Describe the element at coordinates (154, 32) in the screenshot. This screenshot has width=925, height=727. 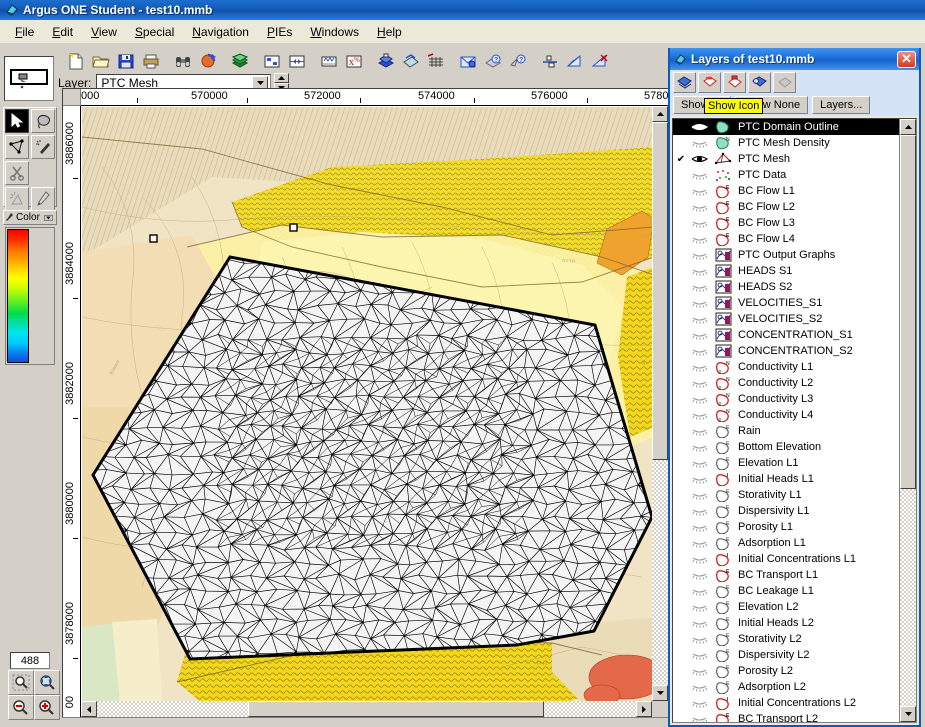
I see `menu-item-special: Special` at that location.